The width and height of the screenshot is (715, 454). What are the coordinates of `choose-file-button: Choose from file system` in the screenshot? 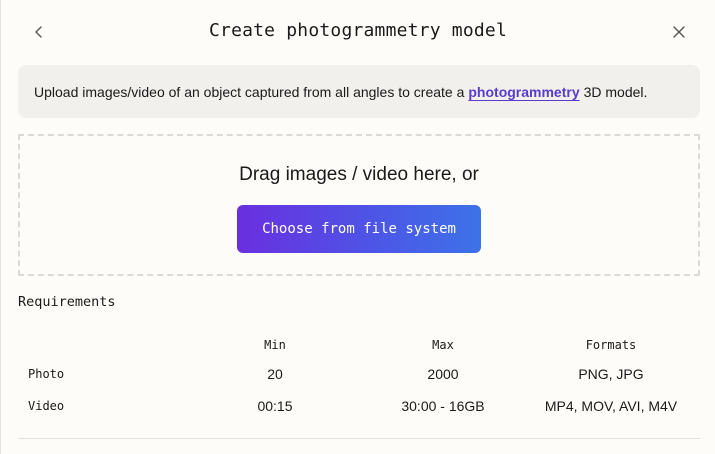 It's located at (359, 229).